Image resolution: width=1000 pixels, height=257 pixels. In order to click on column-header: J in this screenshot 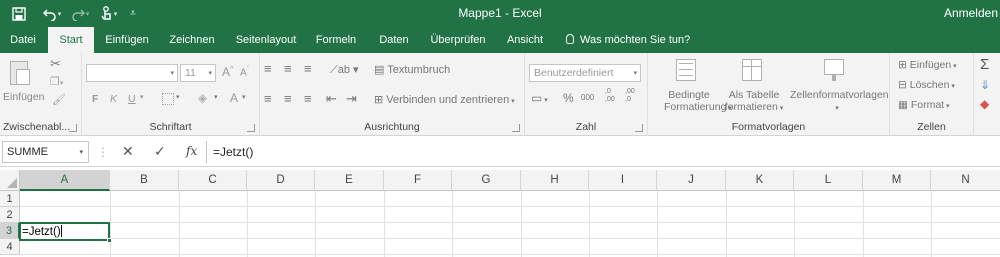, I will do `click(691, 180)`.